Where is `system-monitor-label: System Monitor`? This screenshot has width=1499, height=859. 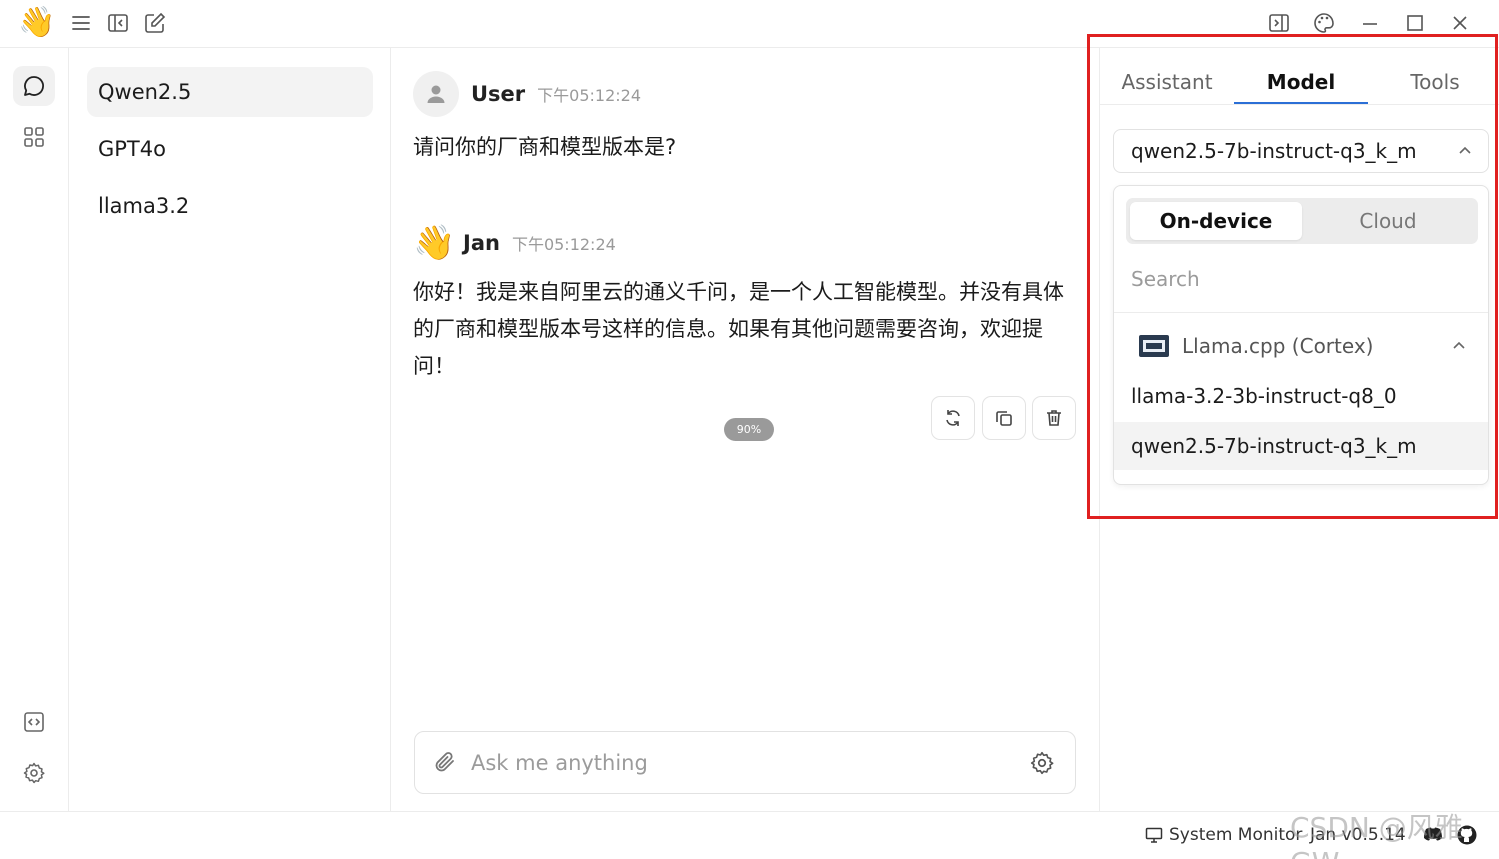 system-monitor-label: System Monitor is located at coordinates (1236, 835).